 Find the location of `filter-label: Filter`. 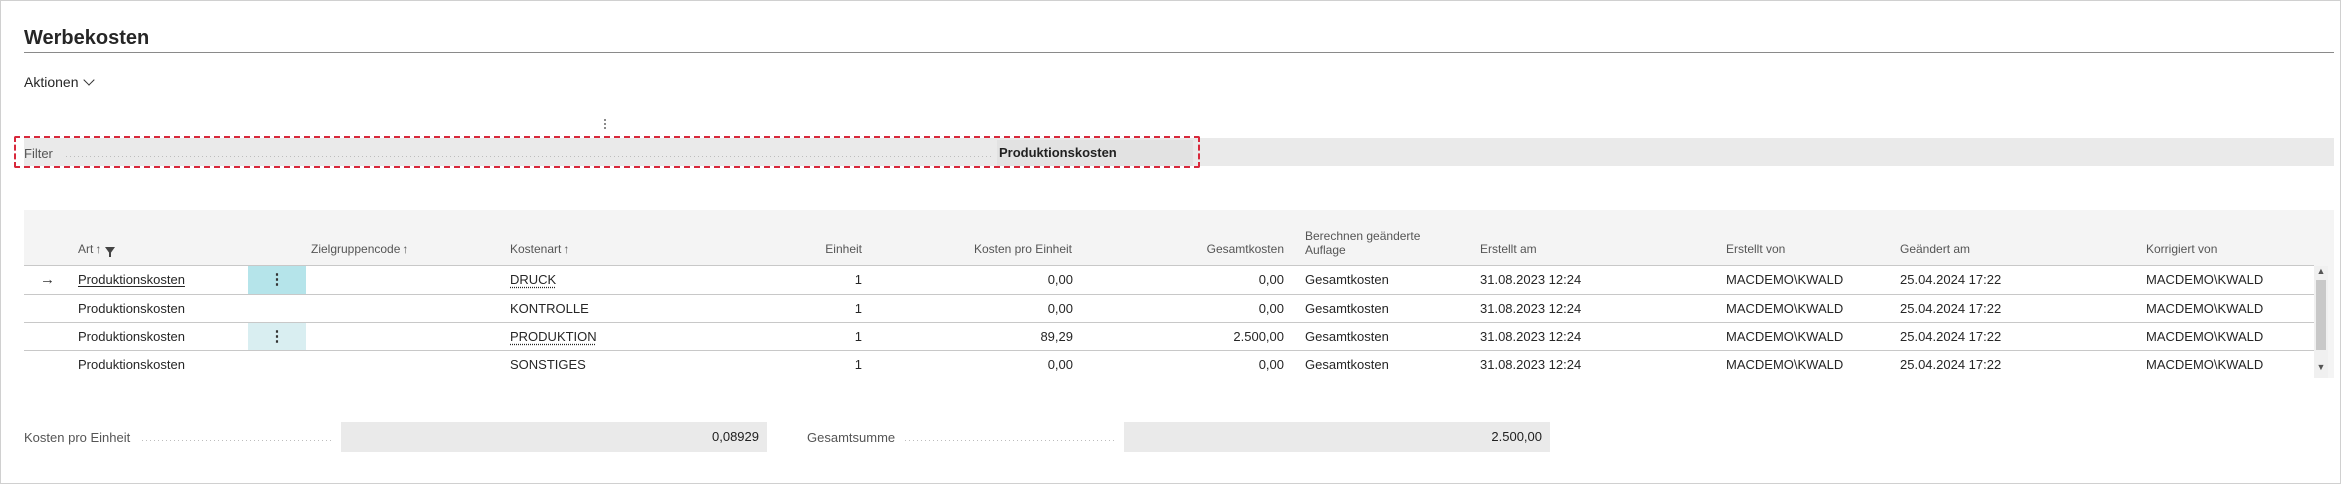

filter-label: Filter is located at coordinates (38, 153).